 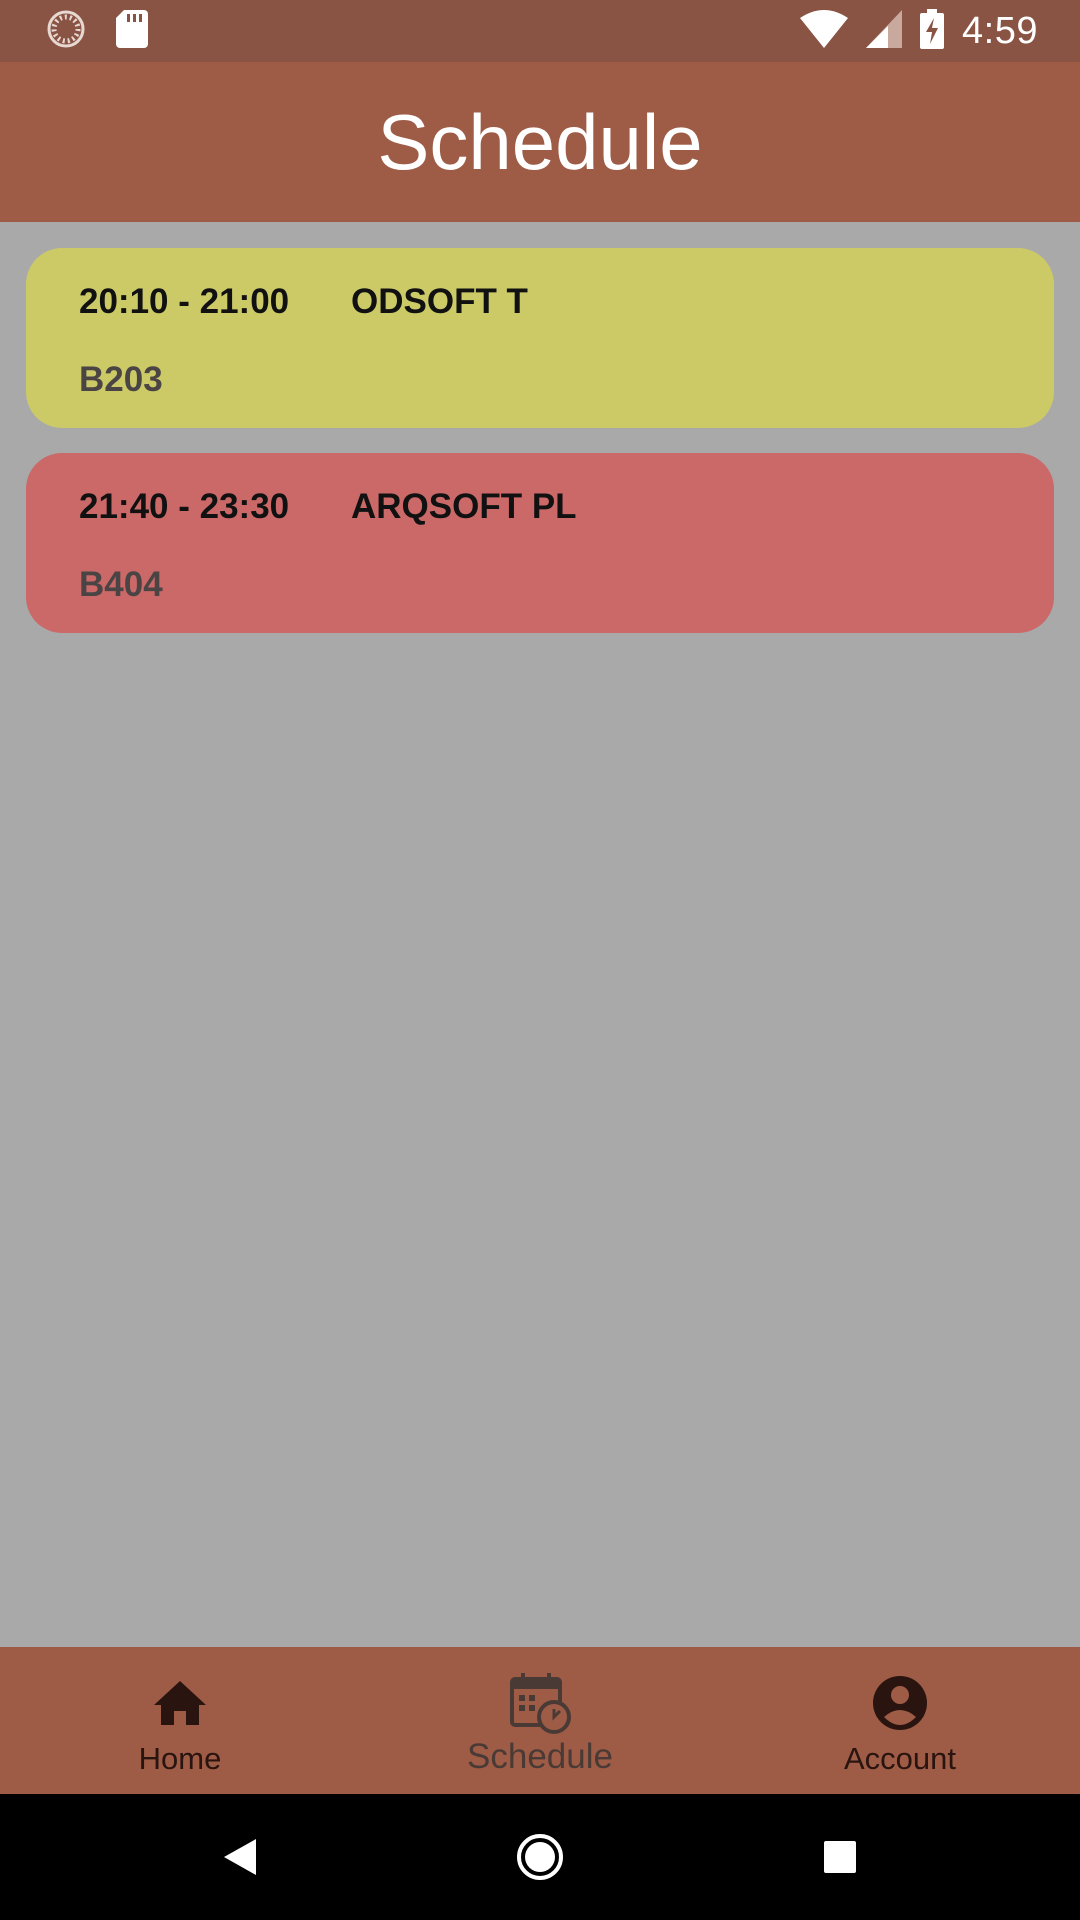 What do you see at coordinates (439, 301) in the screenshot?
I see `class-name: ODSOFT T` at bounding box center [439, 301].